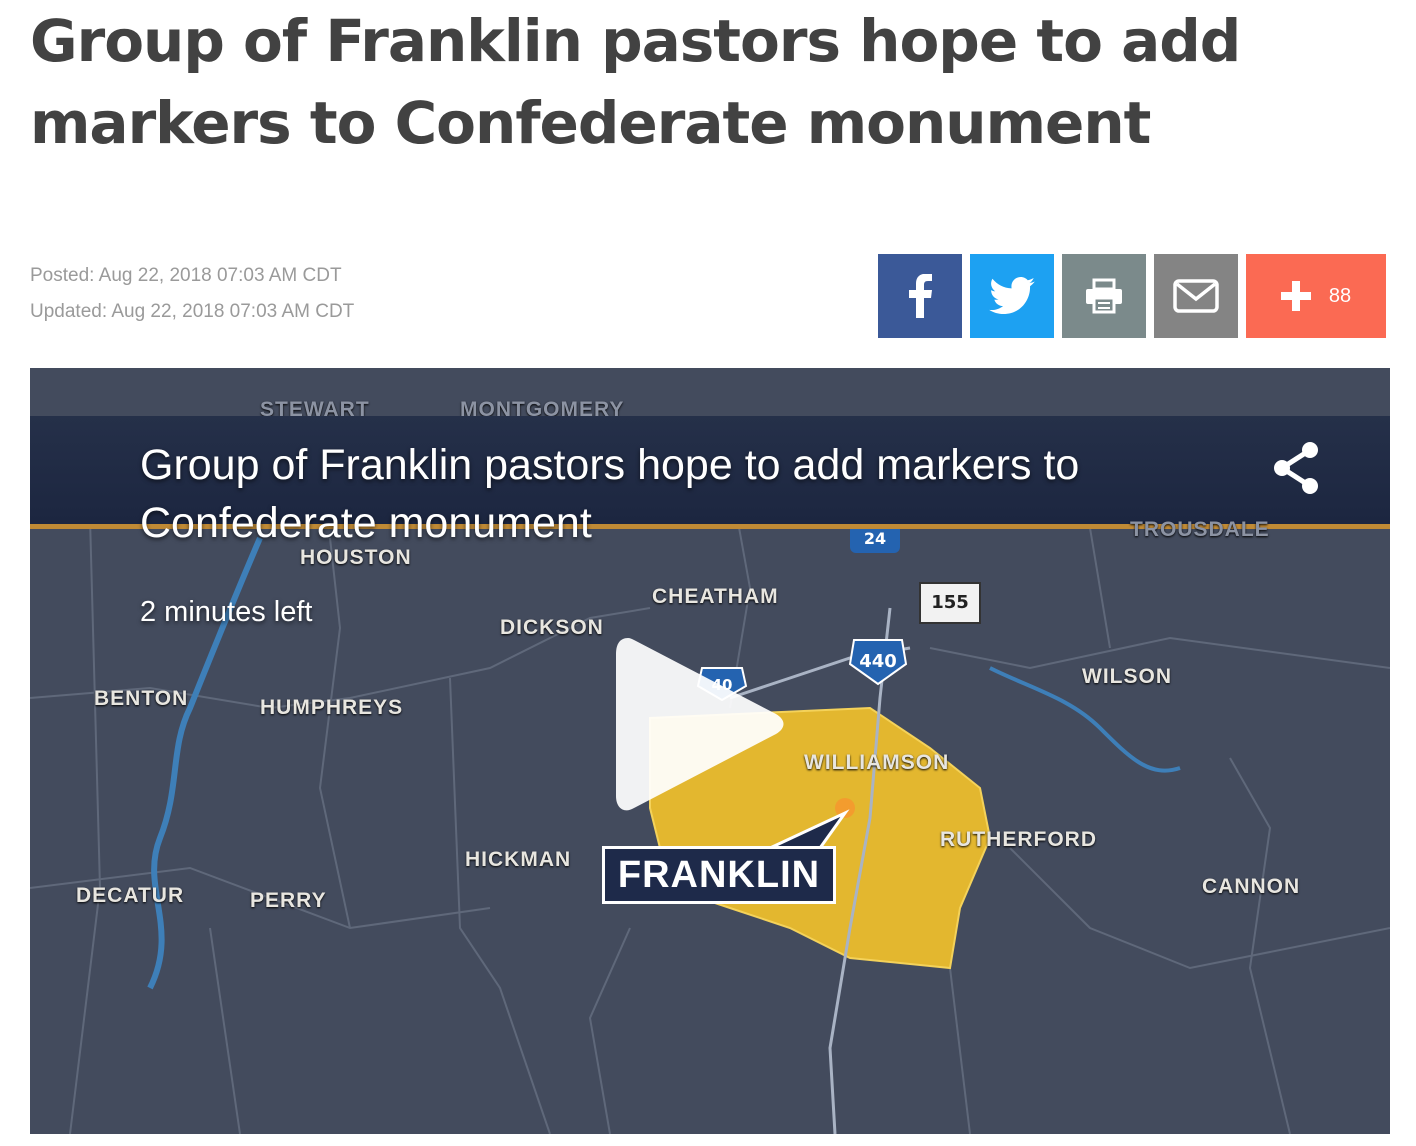 The image size is (1416, 1146). I want to click on email-share-button, so click(1196, 296).